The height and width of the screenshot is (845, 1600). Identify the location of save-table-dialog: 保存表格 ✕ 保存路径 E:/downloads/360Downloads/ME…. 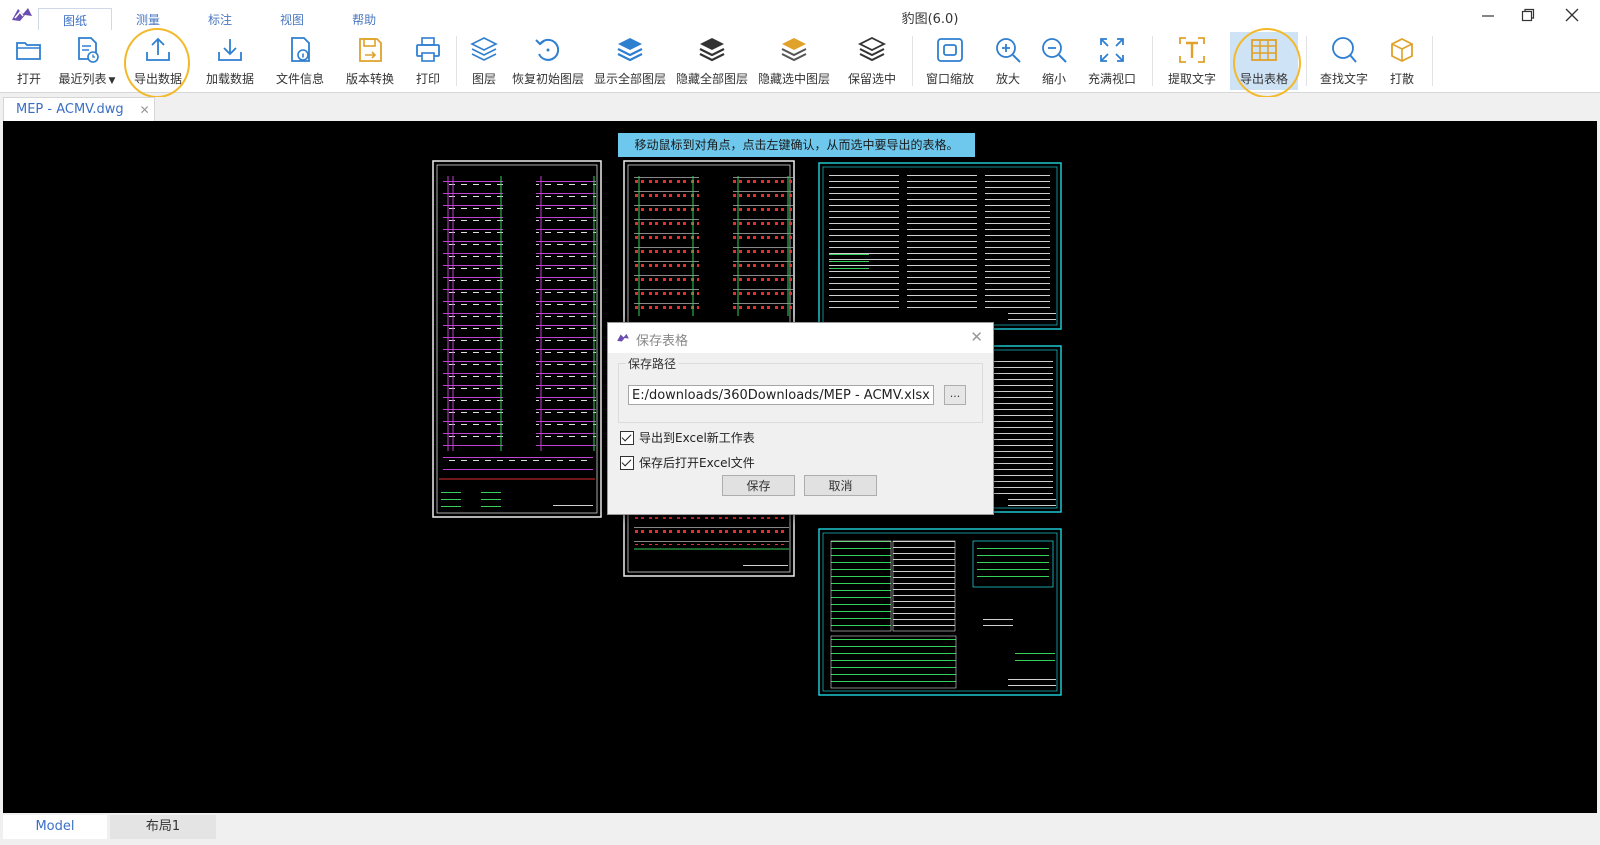
(800, 418).